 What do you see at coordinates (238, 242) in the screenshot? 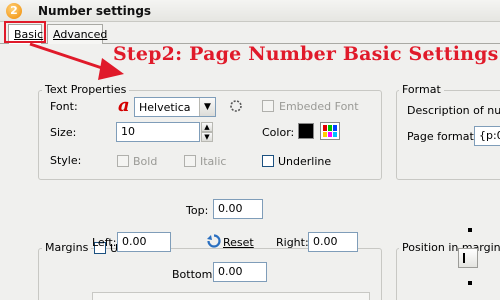
I see `reset-button: Reset` at bounding box center [238, 242].